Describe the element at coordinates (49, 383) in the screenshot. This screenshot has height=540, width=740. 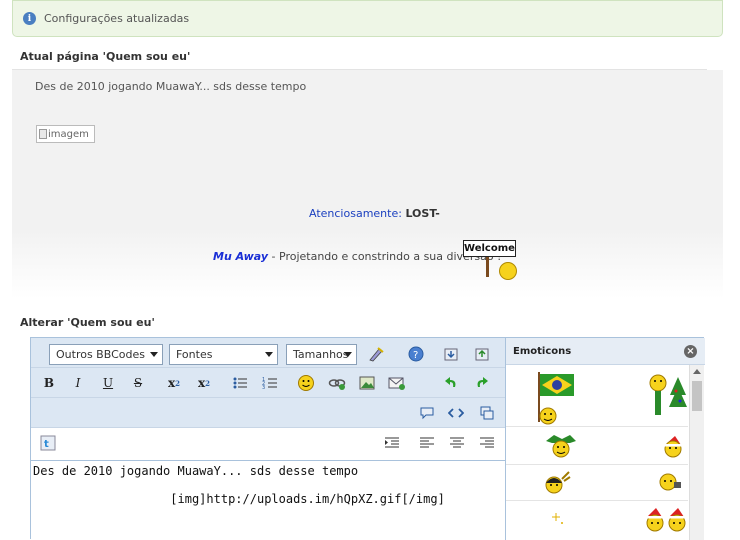
I see `bold-button: B` at that location.